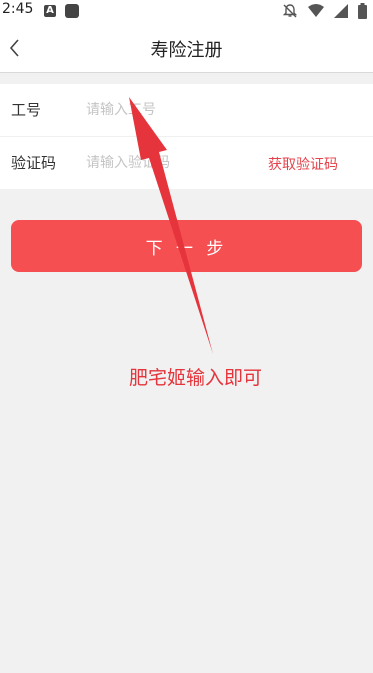  I want to click on notifications-off-icon, so click(290, 11).